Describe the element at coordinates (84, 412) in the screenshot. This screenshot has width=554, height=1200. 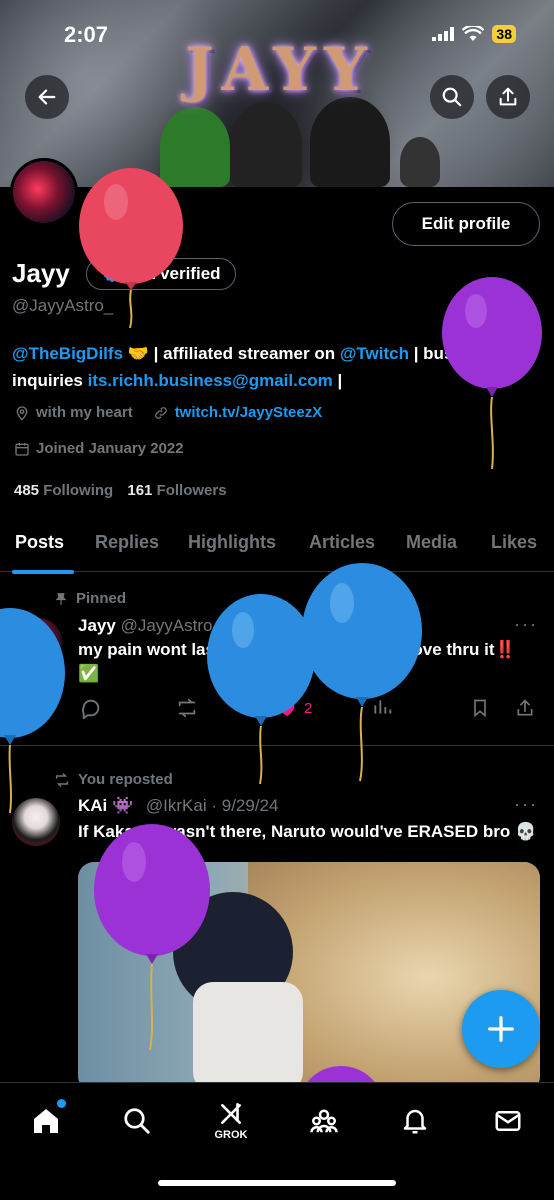
I see `profile-location: with my heart` at that location.